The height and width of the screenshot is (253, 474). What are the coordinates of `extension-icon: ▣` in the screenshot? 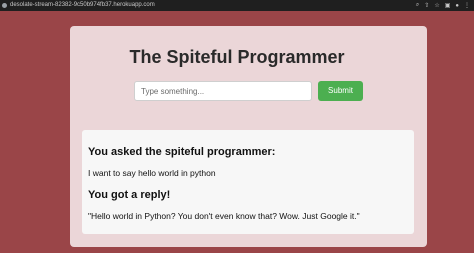 It's located at (448, 5).